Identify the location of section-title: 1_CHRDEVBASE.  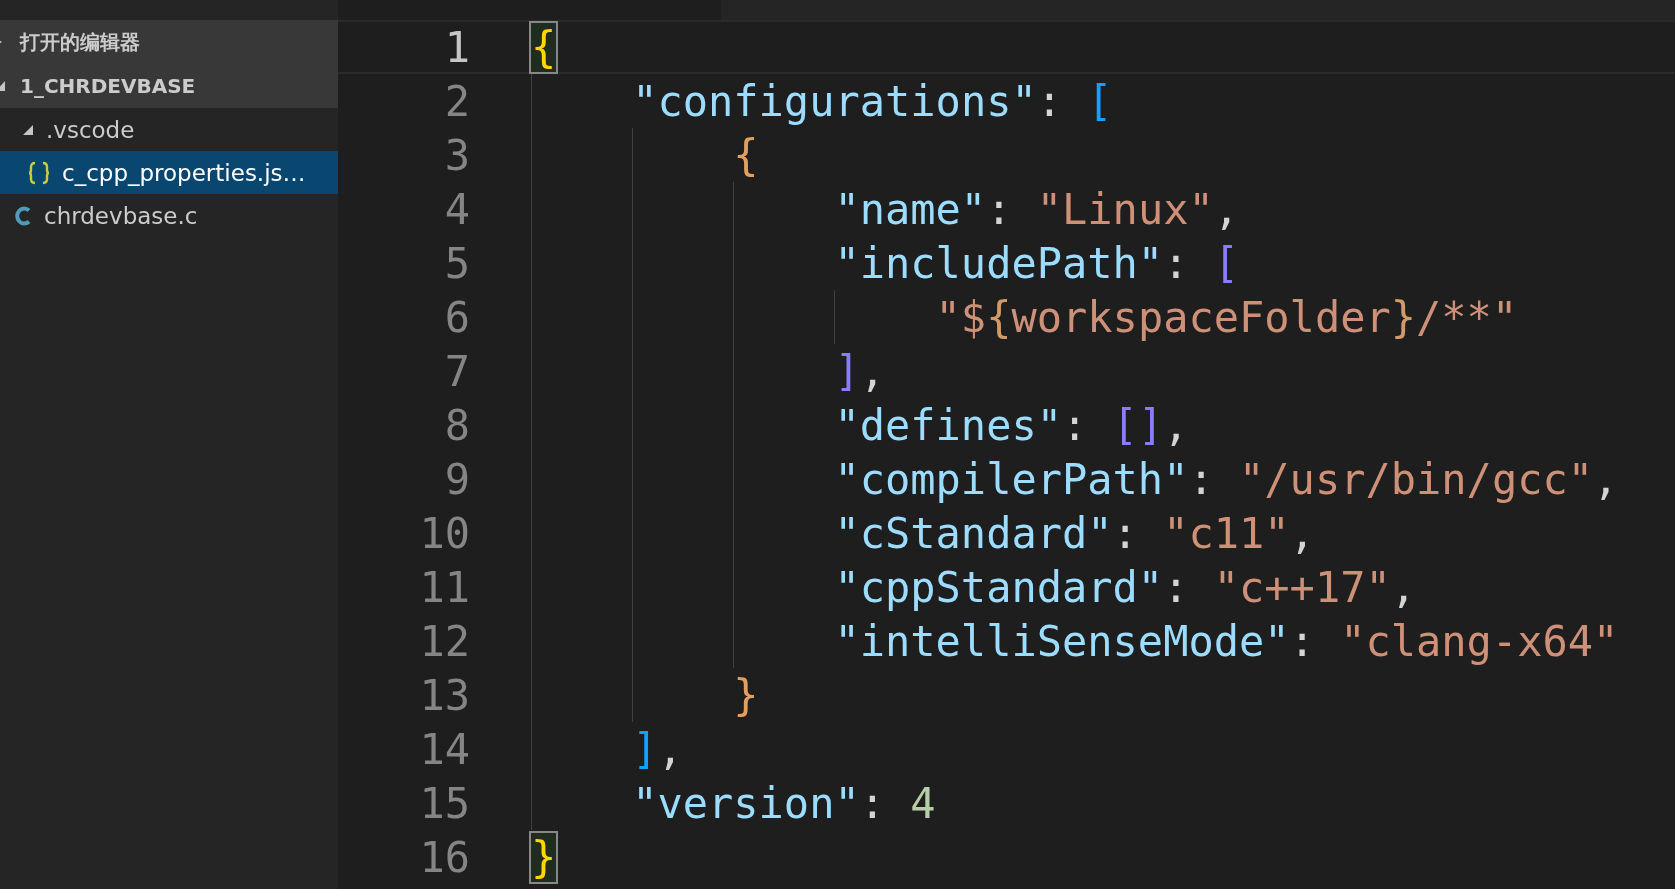
(108, 86).